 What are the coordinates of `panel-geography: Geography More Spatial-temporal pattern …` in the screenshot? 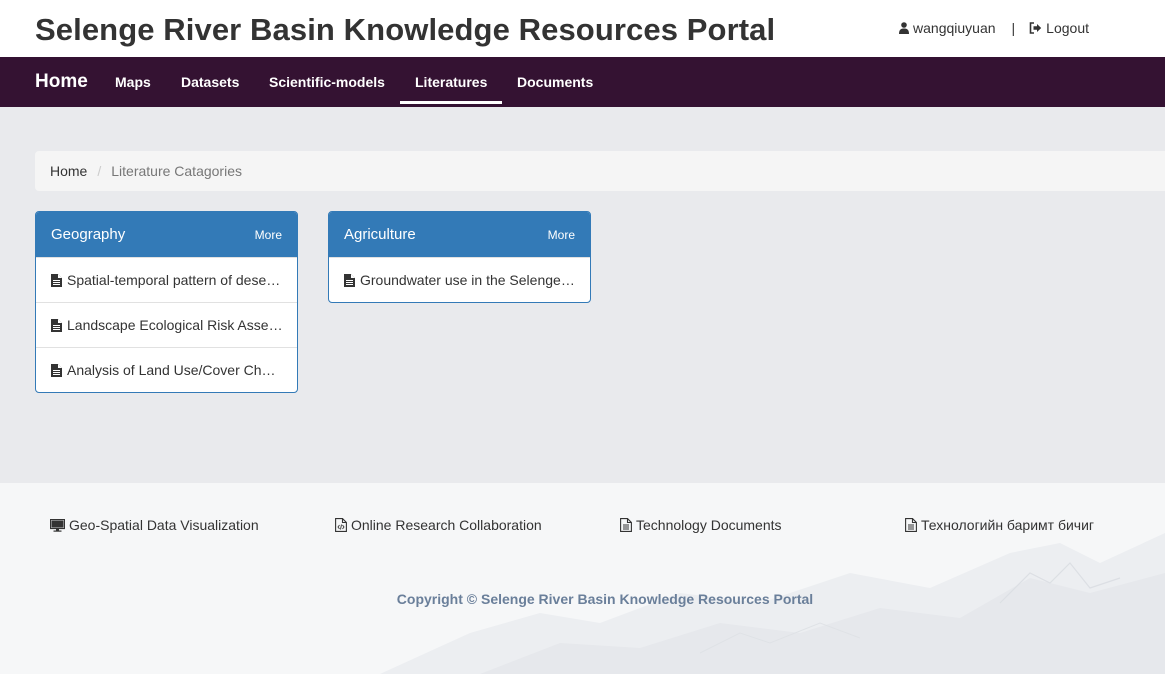 It's located at (166, 302).